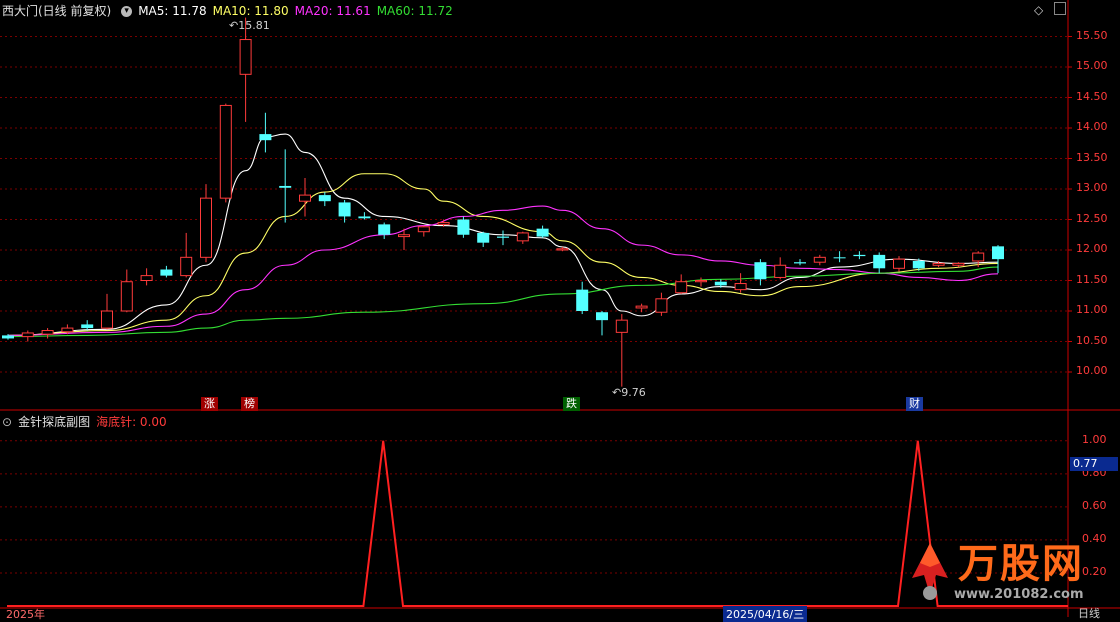 The image size is (1120, 622). Describe the element at coordinates (765, 614) in the screenshot. I see `cursor-date: 2025/04/16/三` at that location.